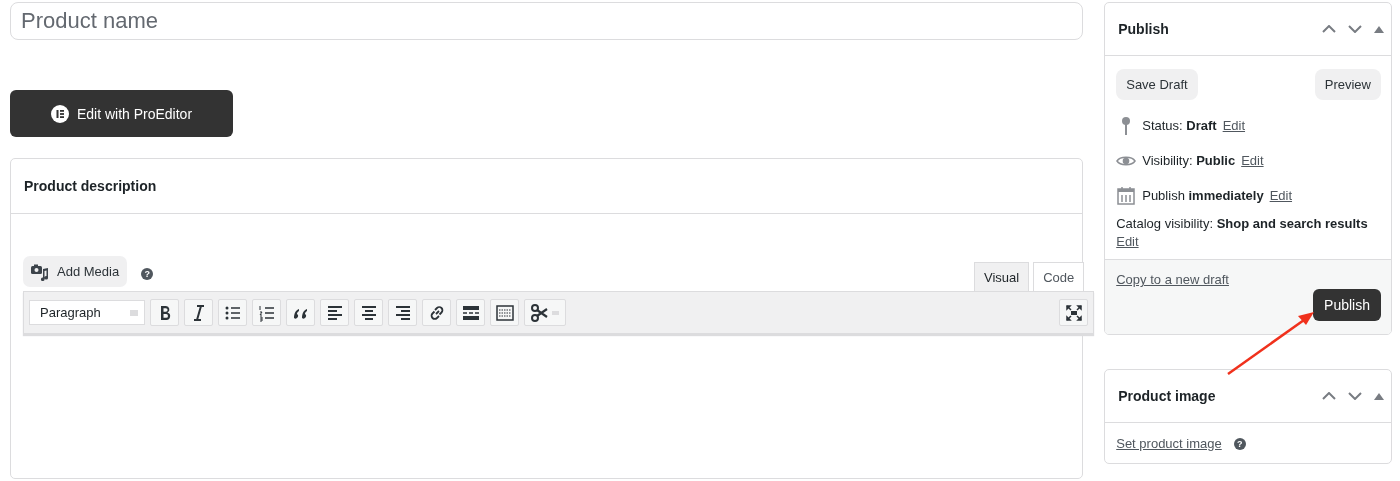  What do you see at coordinates (1143, 29) in the screenshot?
I see `panel-title: Publish` at bounding box center [1143, 29].